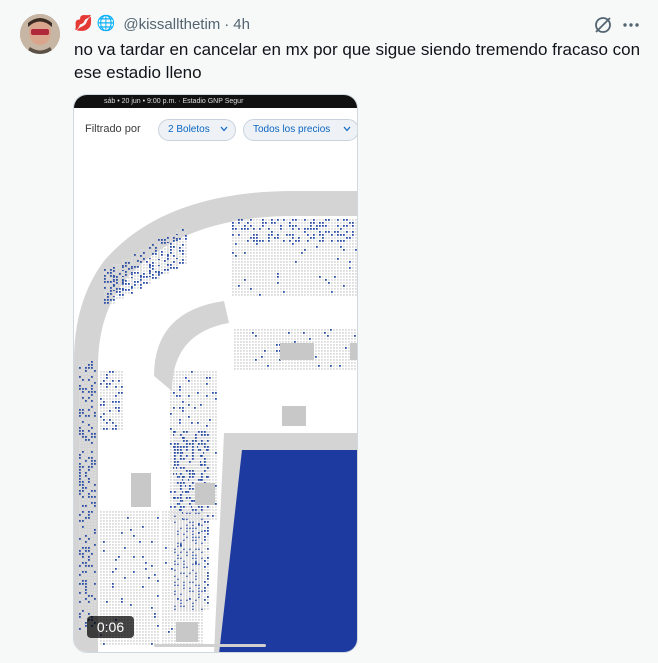  I want to click on user-handle: @kissallthetim, so click(171, 24).